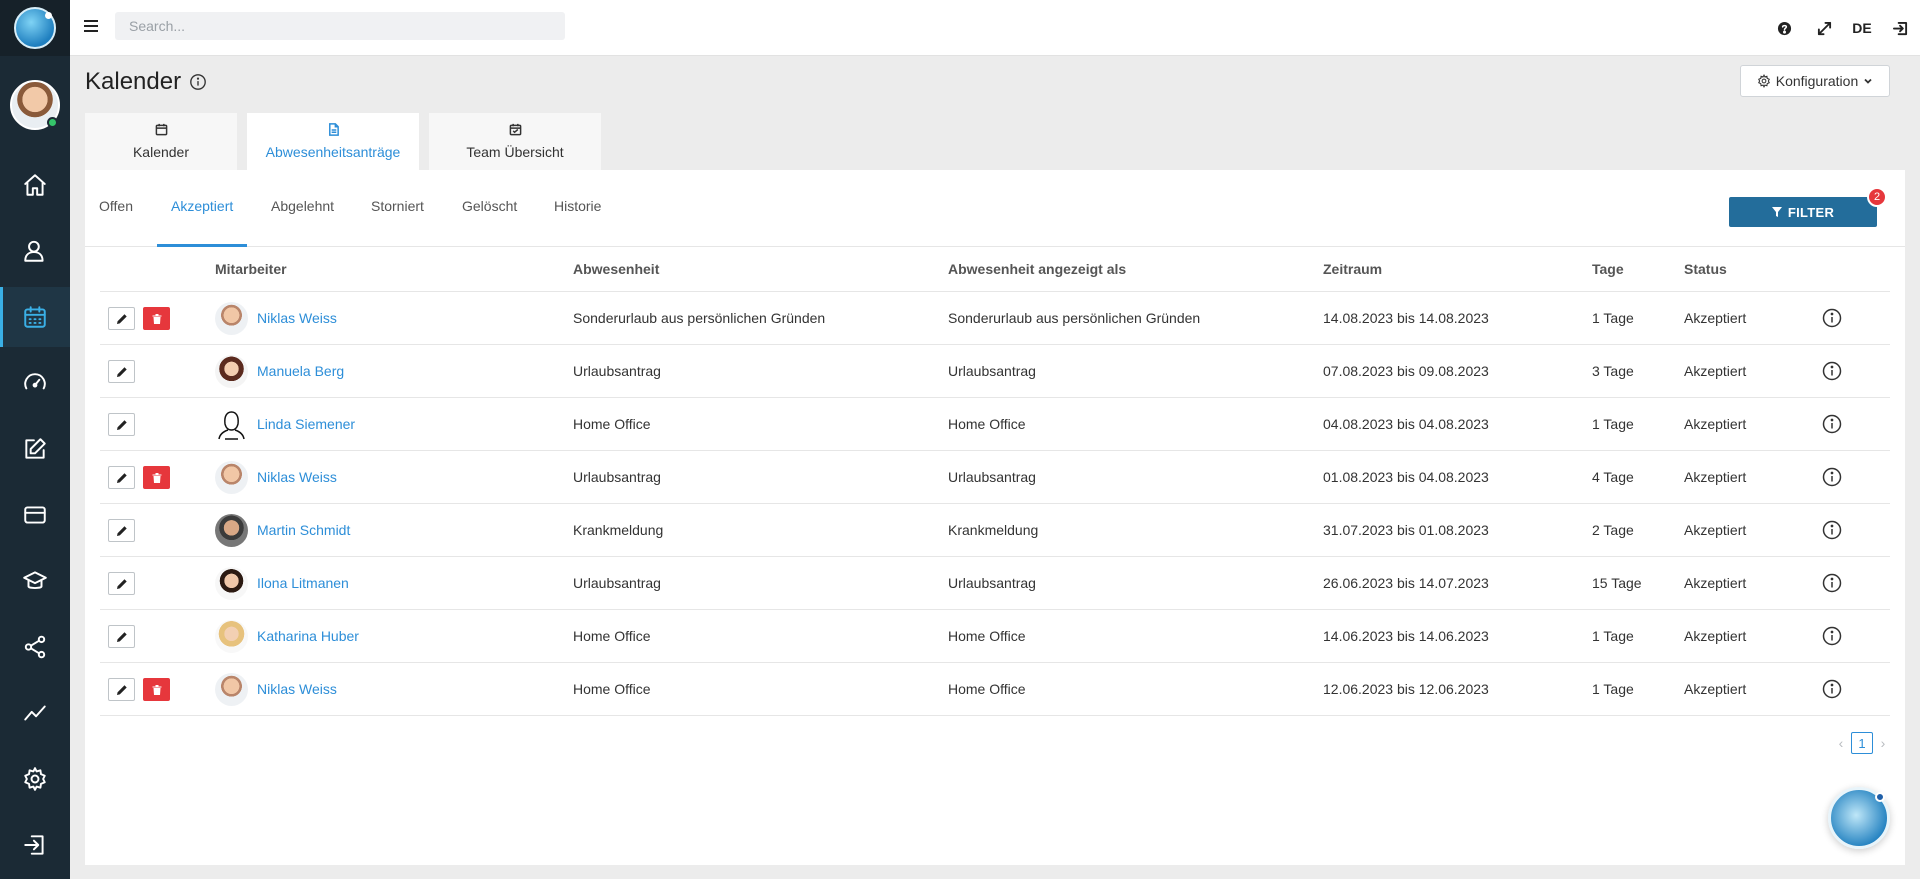 The width and height of the screenshot is (1920, 879). What do you see at coordinates (35, 647) in the screenshot?
I see `nav-share` at bounding box center [35, 647].